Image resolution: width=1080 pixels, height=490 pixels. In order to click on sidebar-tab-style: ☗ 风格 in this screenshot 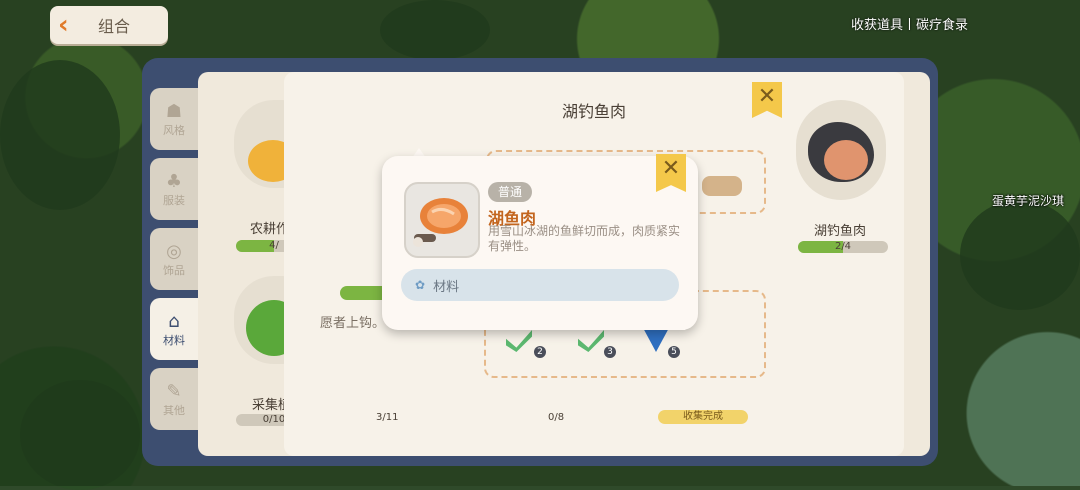, I will do `click(174, 119)`.